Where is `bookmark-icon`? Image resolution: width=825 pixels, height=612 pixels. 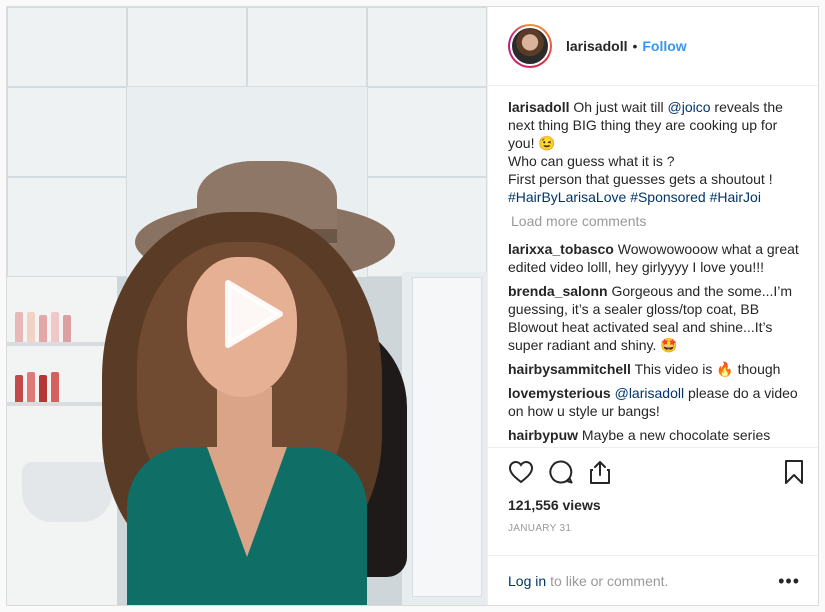
bookmark-icon is located at coordinates (794, 471).